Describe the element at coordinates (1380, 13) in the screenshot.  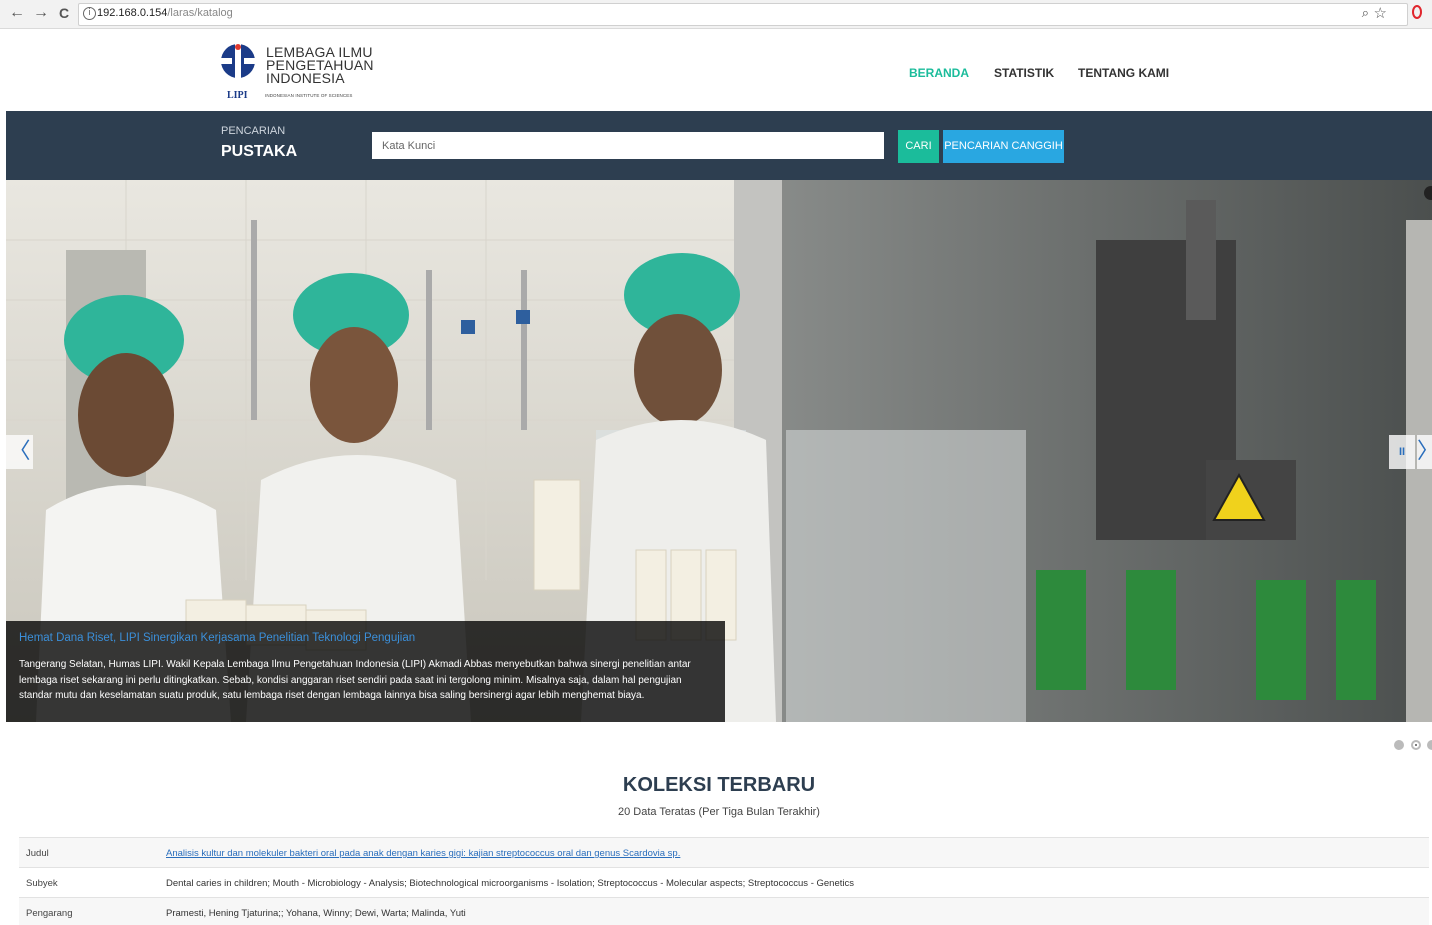
I see `bookmark-star-icon: ☆` at that location.